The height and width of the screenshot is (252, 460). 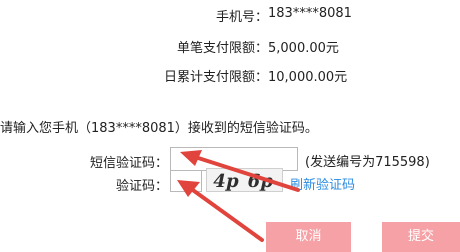 What do you see at coordinates (367, 162) in the screenshot?
I see `send-number-note: (发送编号为715598)` at bounding box center [367, 162].